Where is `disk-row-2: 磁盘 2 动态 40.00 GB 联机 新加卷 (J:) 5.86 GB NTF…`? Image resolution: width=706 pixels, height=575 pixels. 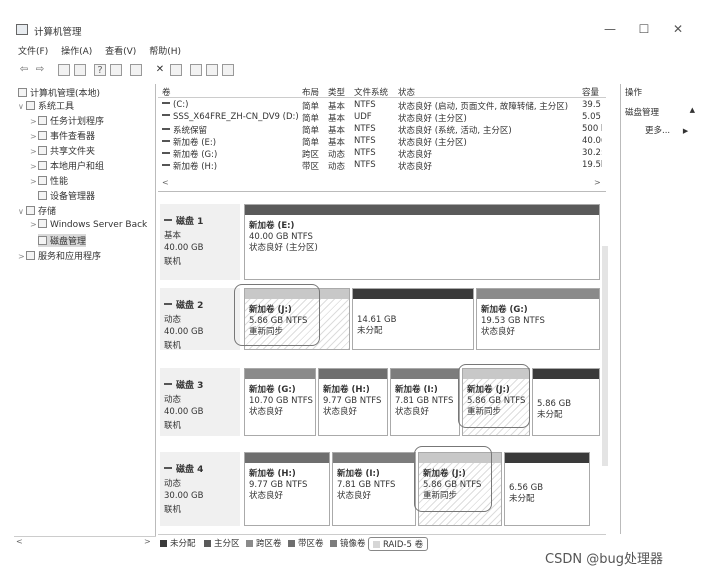
disk-row-2: 磁盘 2 动态 40.00 GB 联机 新加卷 (J:) 5.86 GB NTF… is located at coordinates (379, 319).